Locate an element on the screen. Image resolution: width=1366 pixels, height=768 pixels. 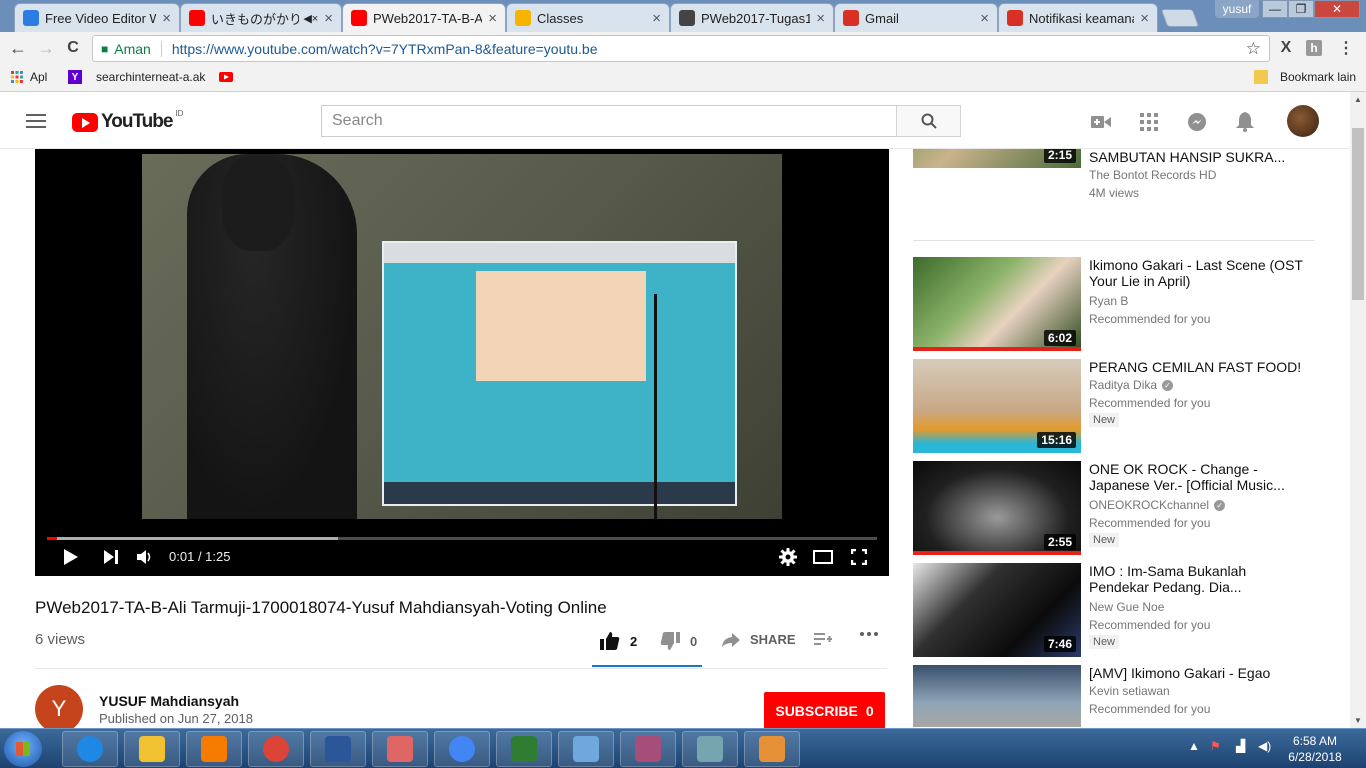
tab-audio-icon: ◀× is located at coordinates (310, 18).